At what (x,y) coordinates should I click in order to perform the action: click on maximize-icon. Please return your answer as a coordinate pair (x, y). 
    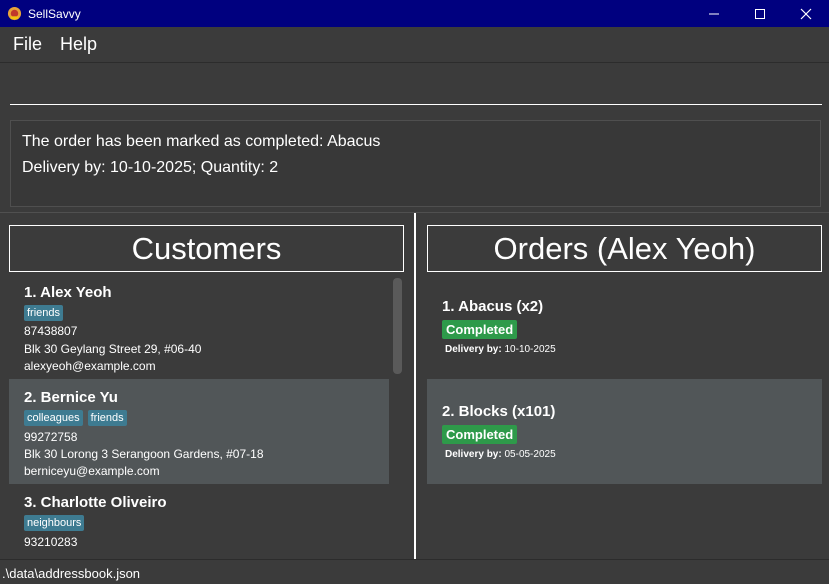
    Looking at the image, I should click on (760, 13).